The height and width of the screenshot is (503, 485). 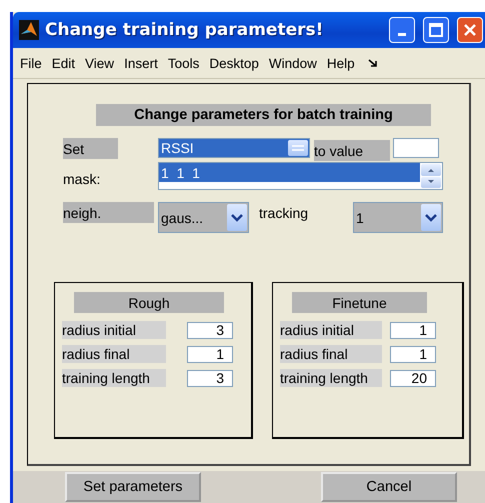 I want to click on menu-item: Window, so click(x=293, y=63).